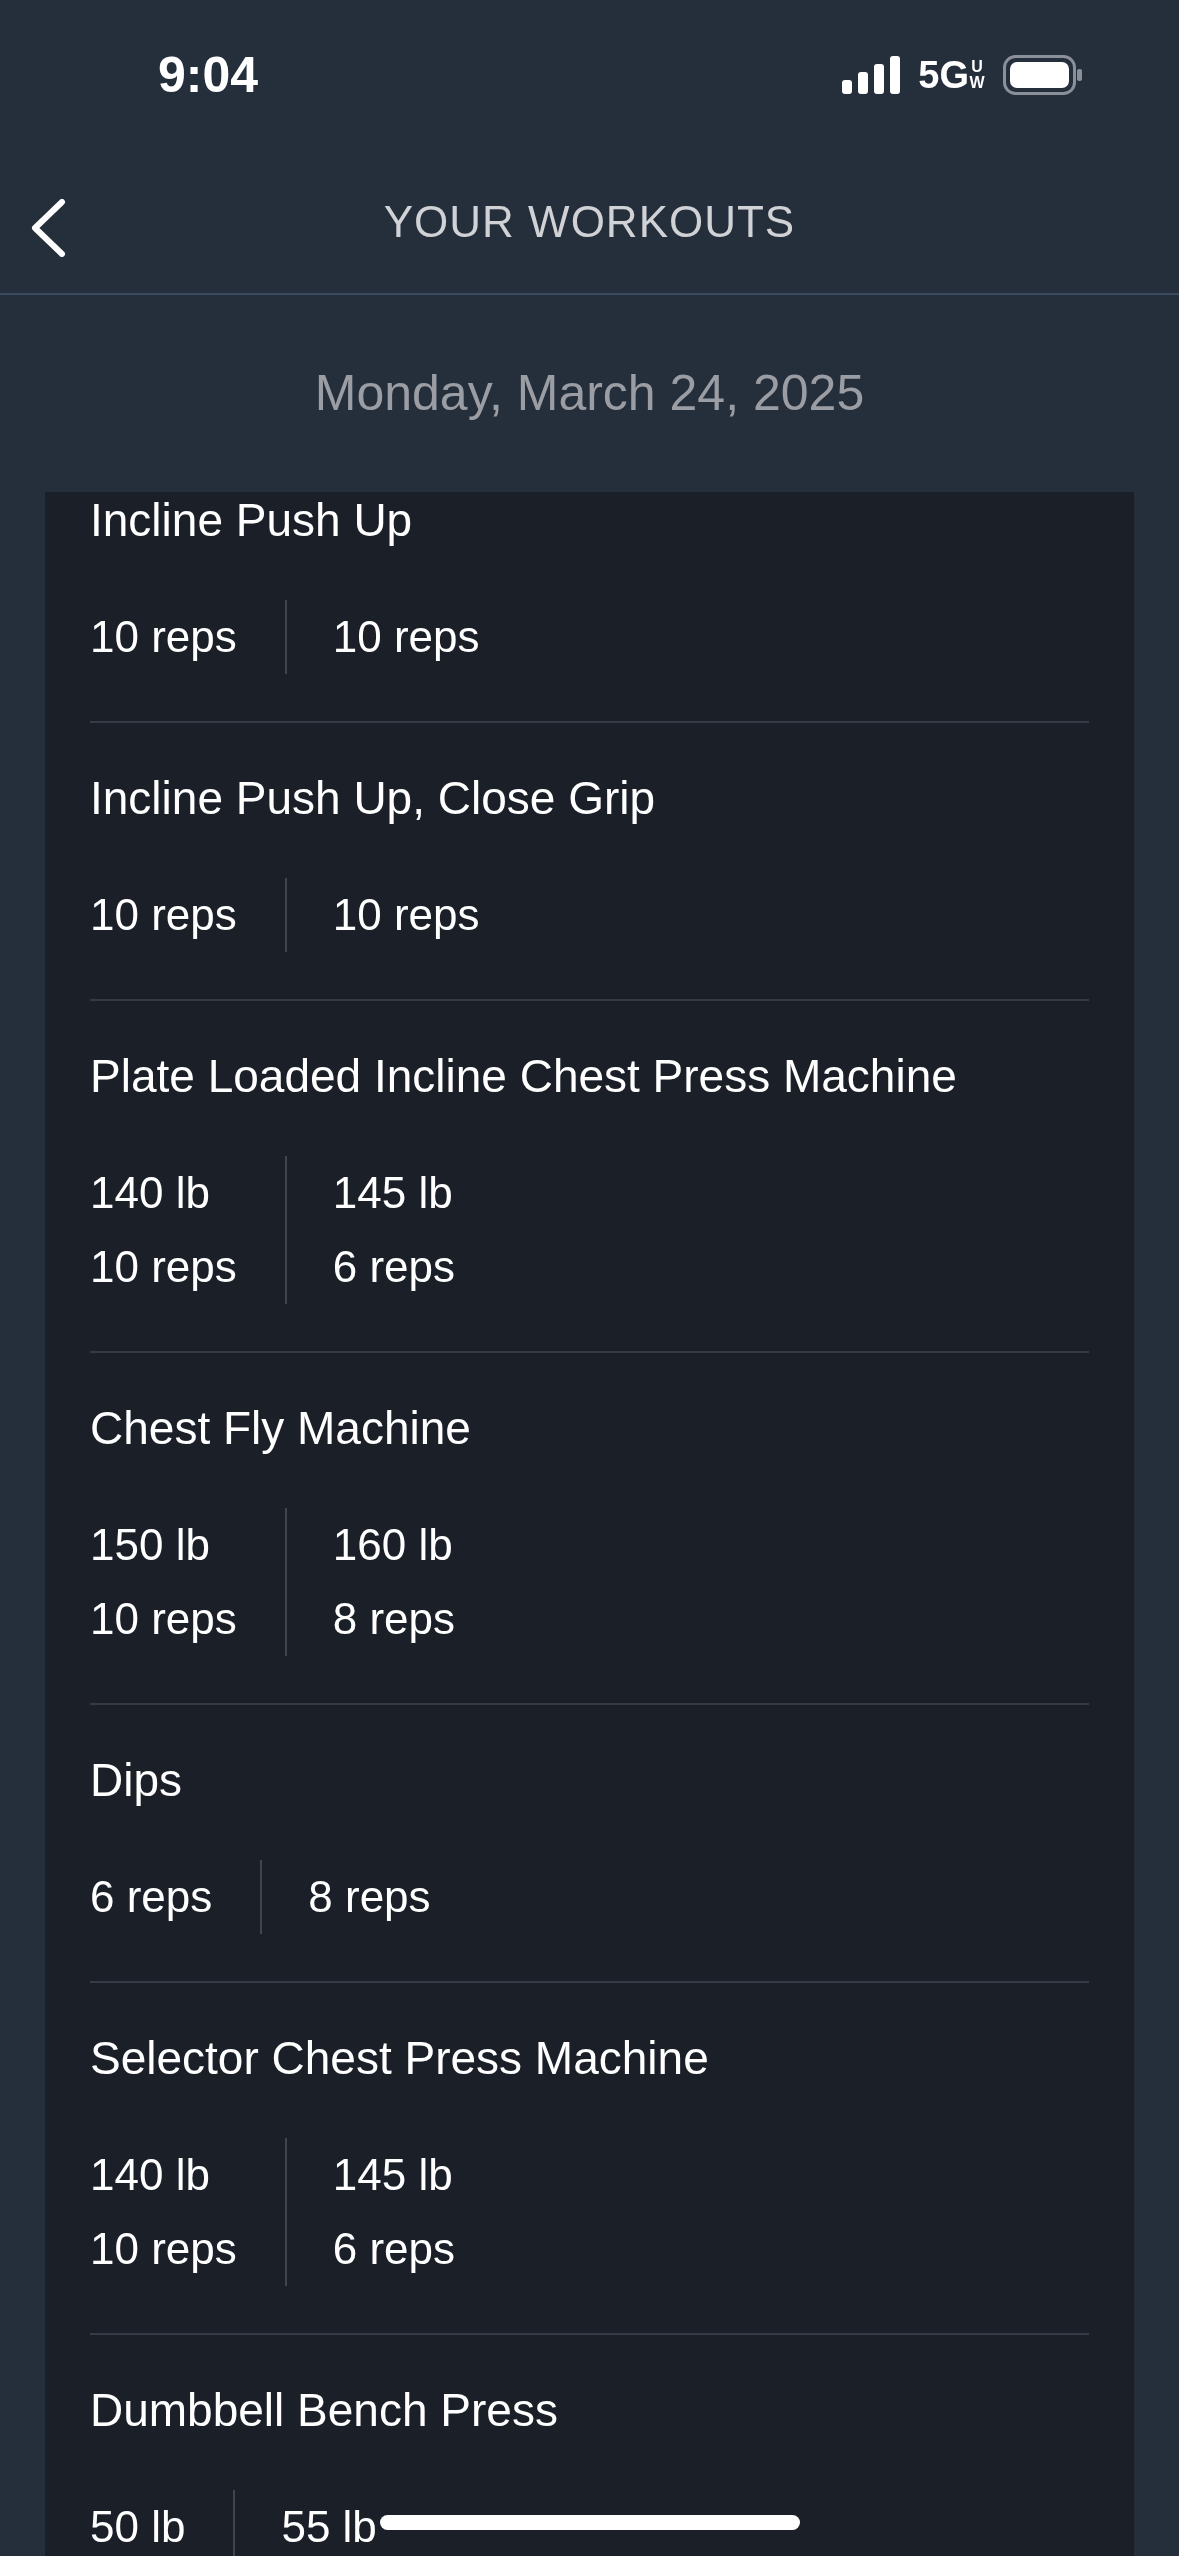  Describe the element at coordinates (252, 520) in the screenshot. I see `exercise-name: Incline Push Up` at that location.